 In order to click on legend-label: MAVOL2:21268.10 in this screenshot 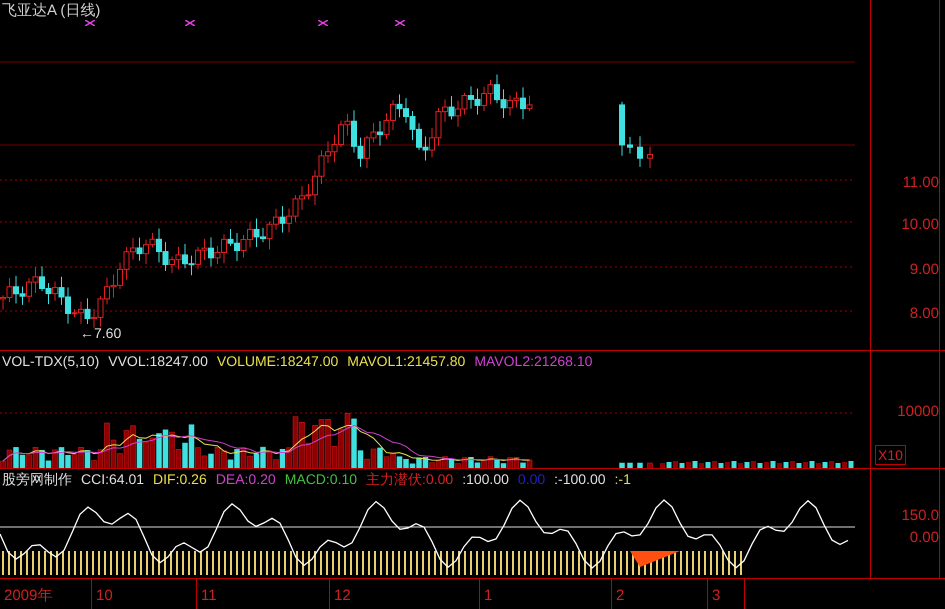, I will do `click(533, 361)`.